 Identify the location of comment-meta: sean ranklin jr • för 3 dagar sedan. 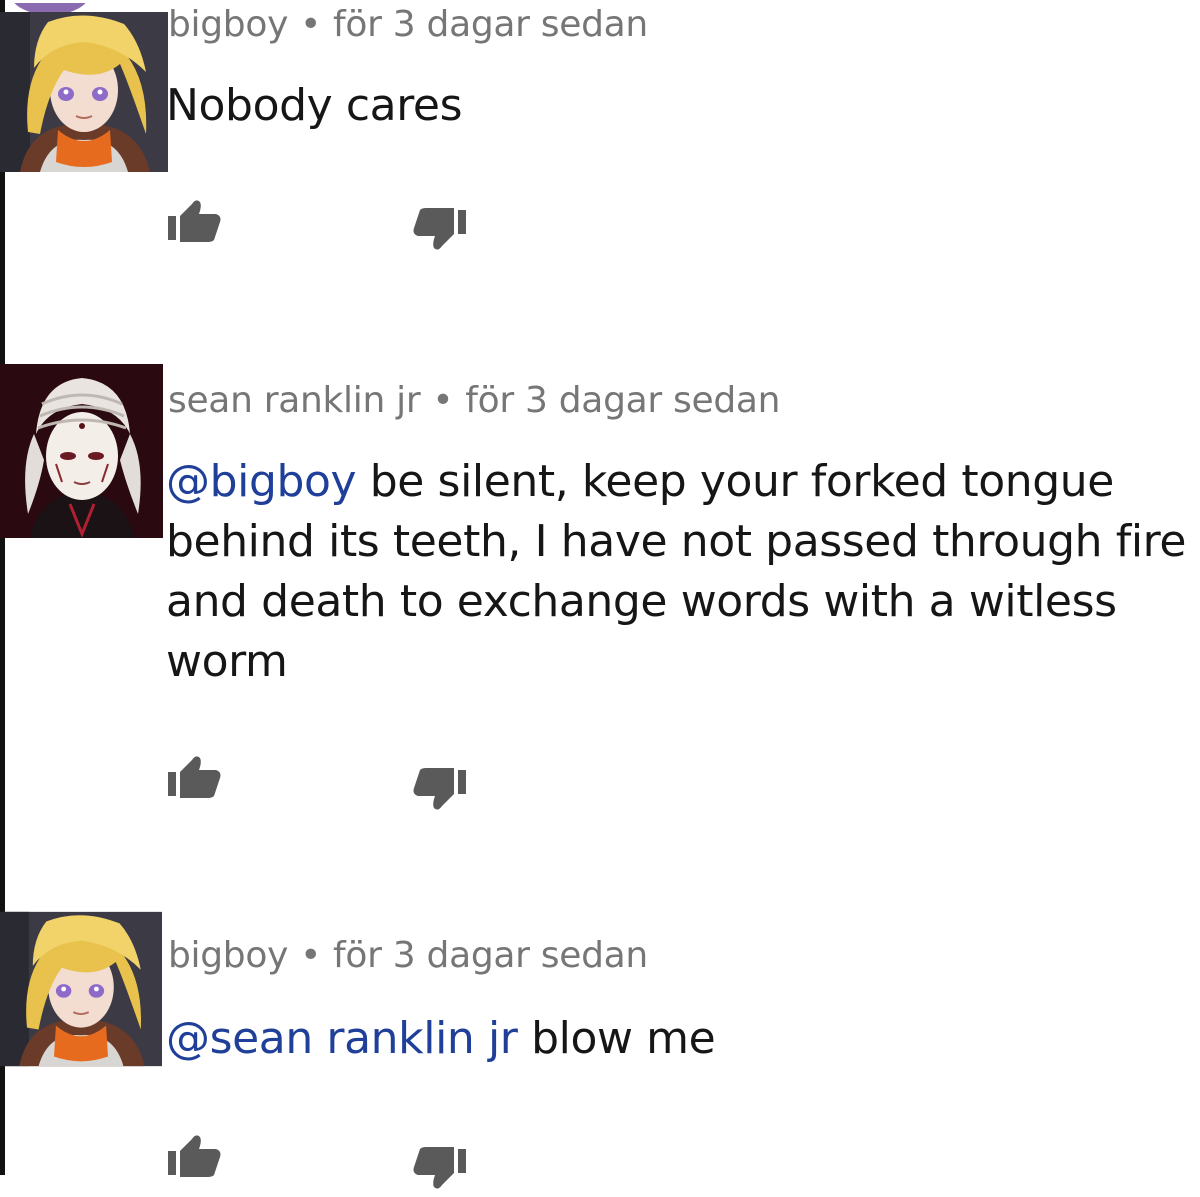
(474, 400).